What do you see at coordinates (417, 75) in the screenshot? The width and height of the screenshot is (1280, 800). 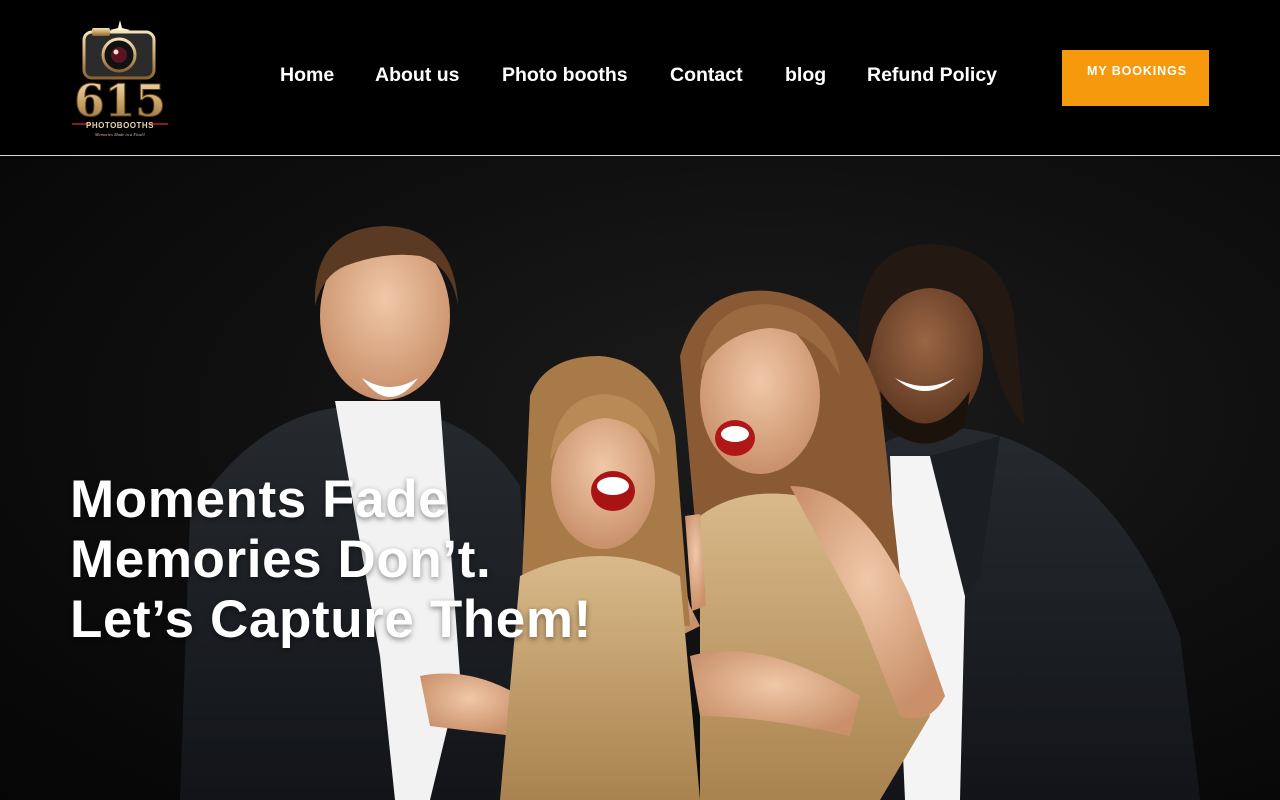 I see `nav-link-about-us: About us` at bounding box center [417, 75].